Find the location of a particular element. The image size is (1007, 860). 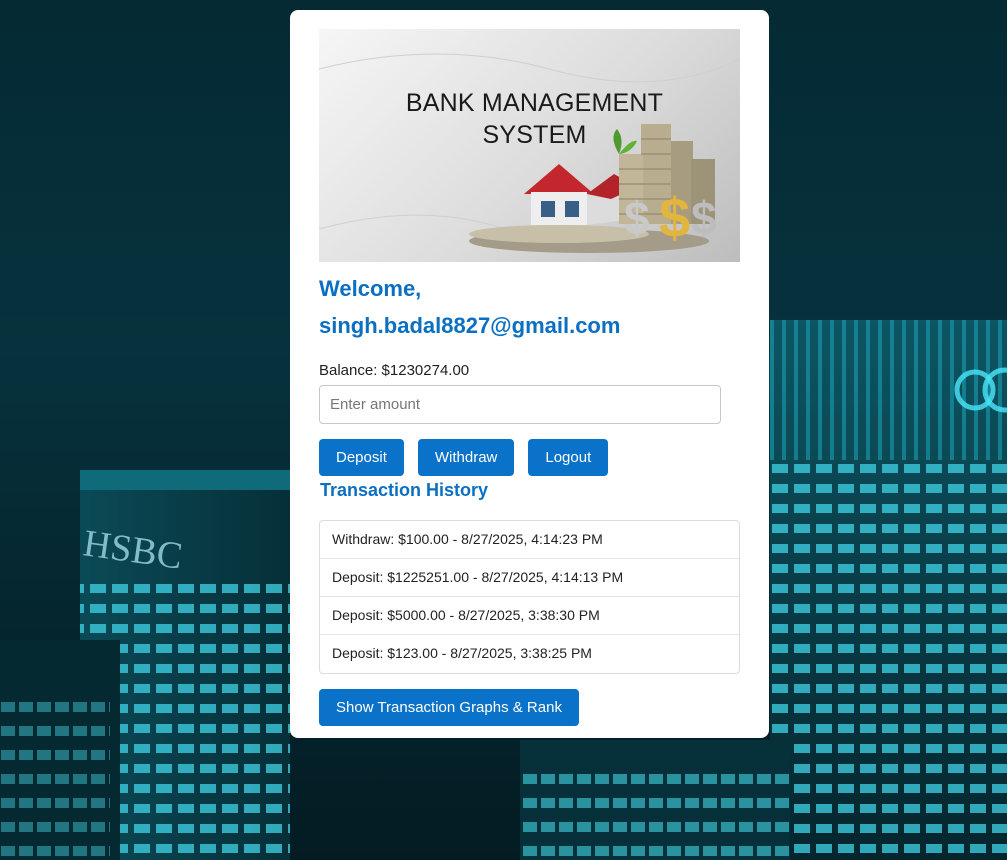

welcome-heading: Welcome, singh.badal8827@gmail.com is located at coordinates (529, 307).